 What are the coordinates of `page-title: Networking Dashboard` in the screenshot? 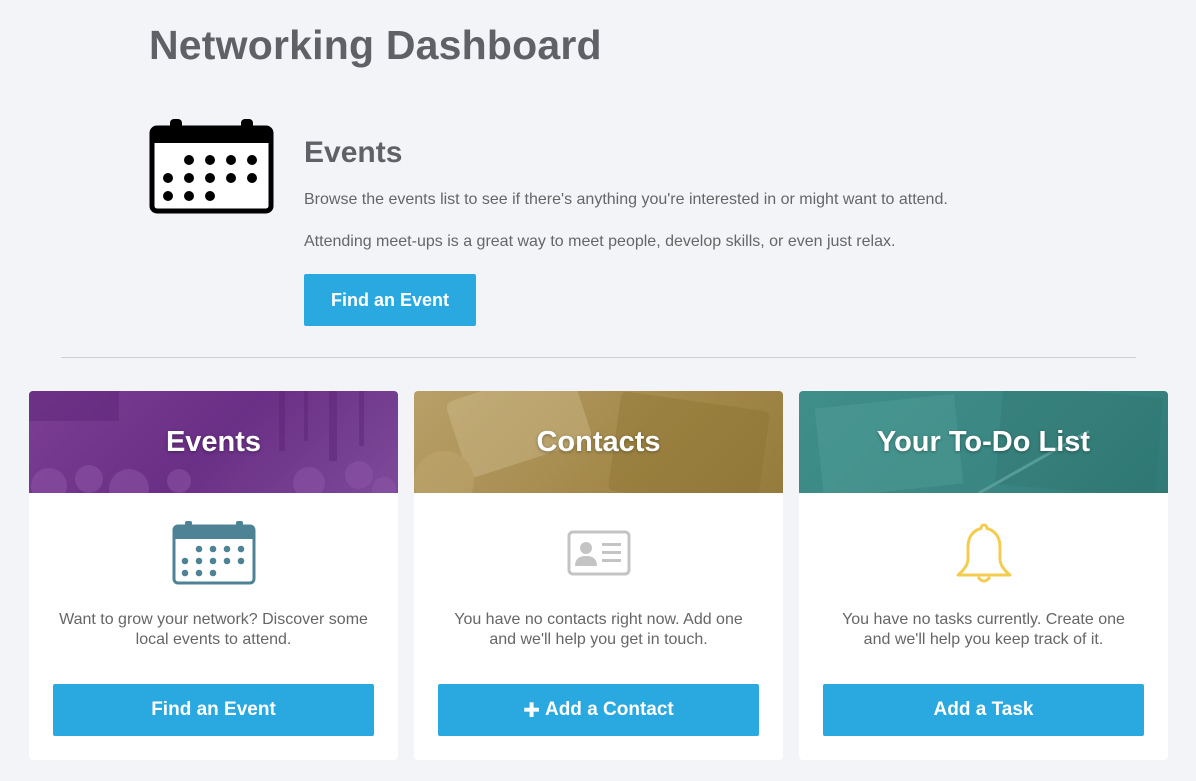 It's located at (375, 45).